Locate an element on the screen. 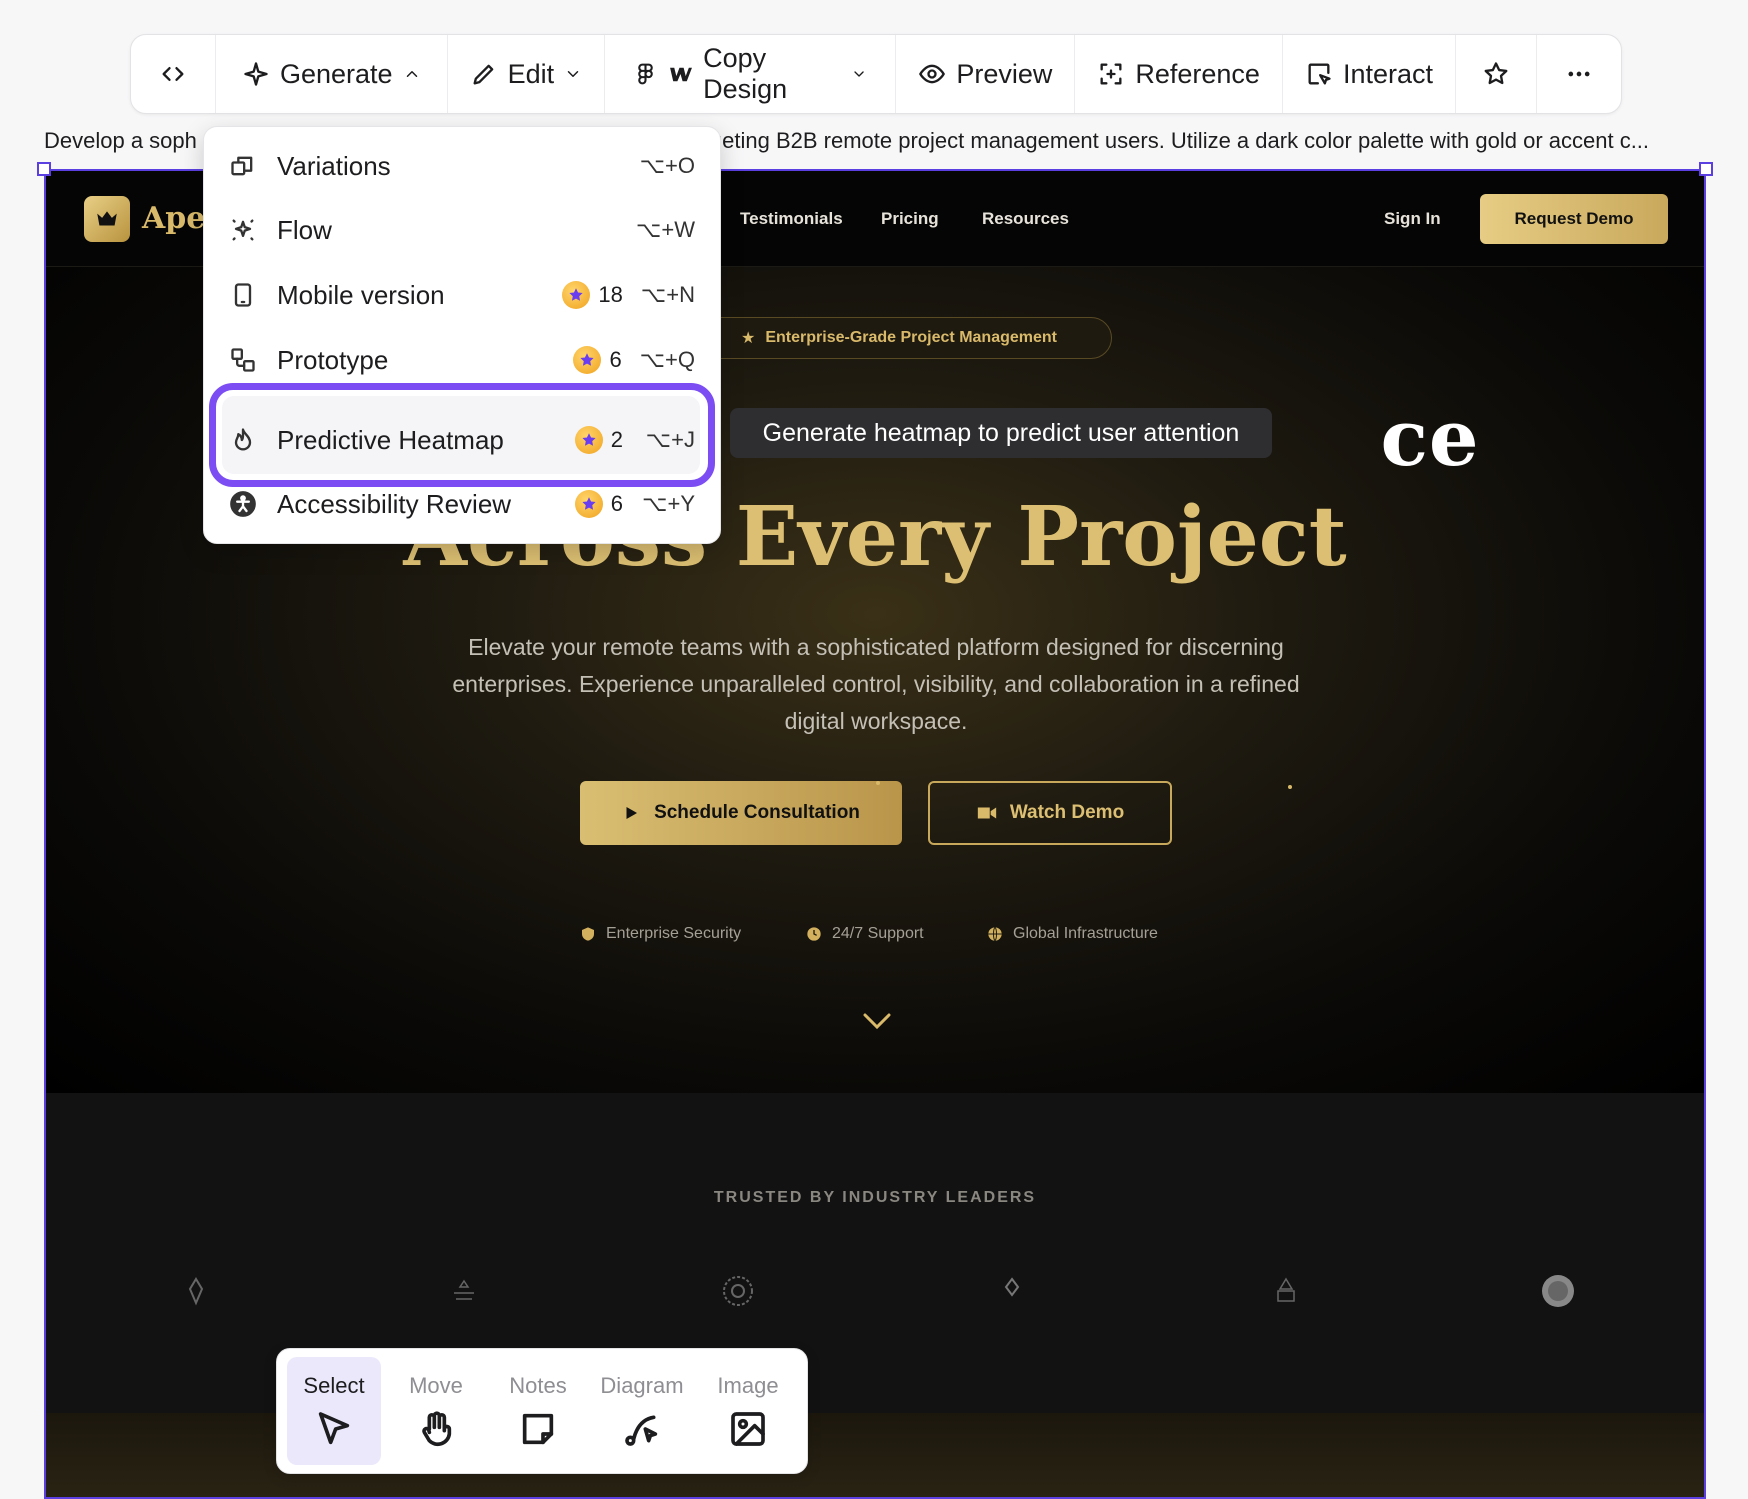  edit-label: Edit is located at coordinates (531, 73).